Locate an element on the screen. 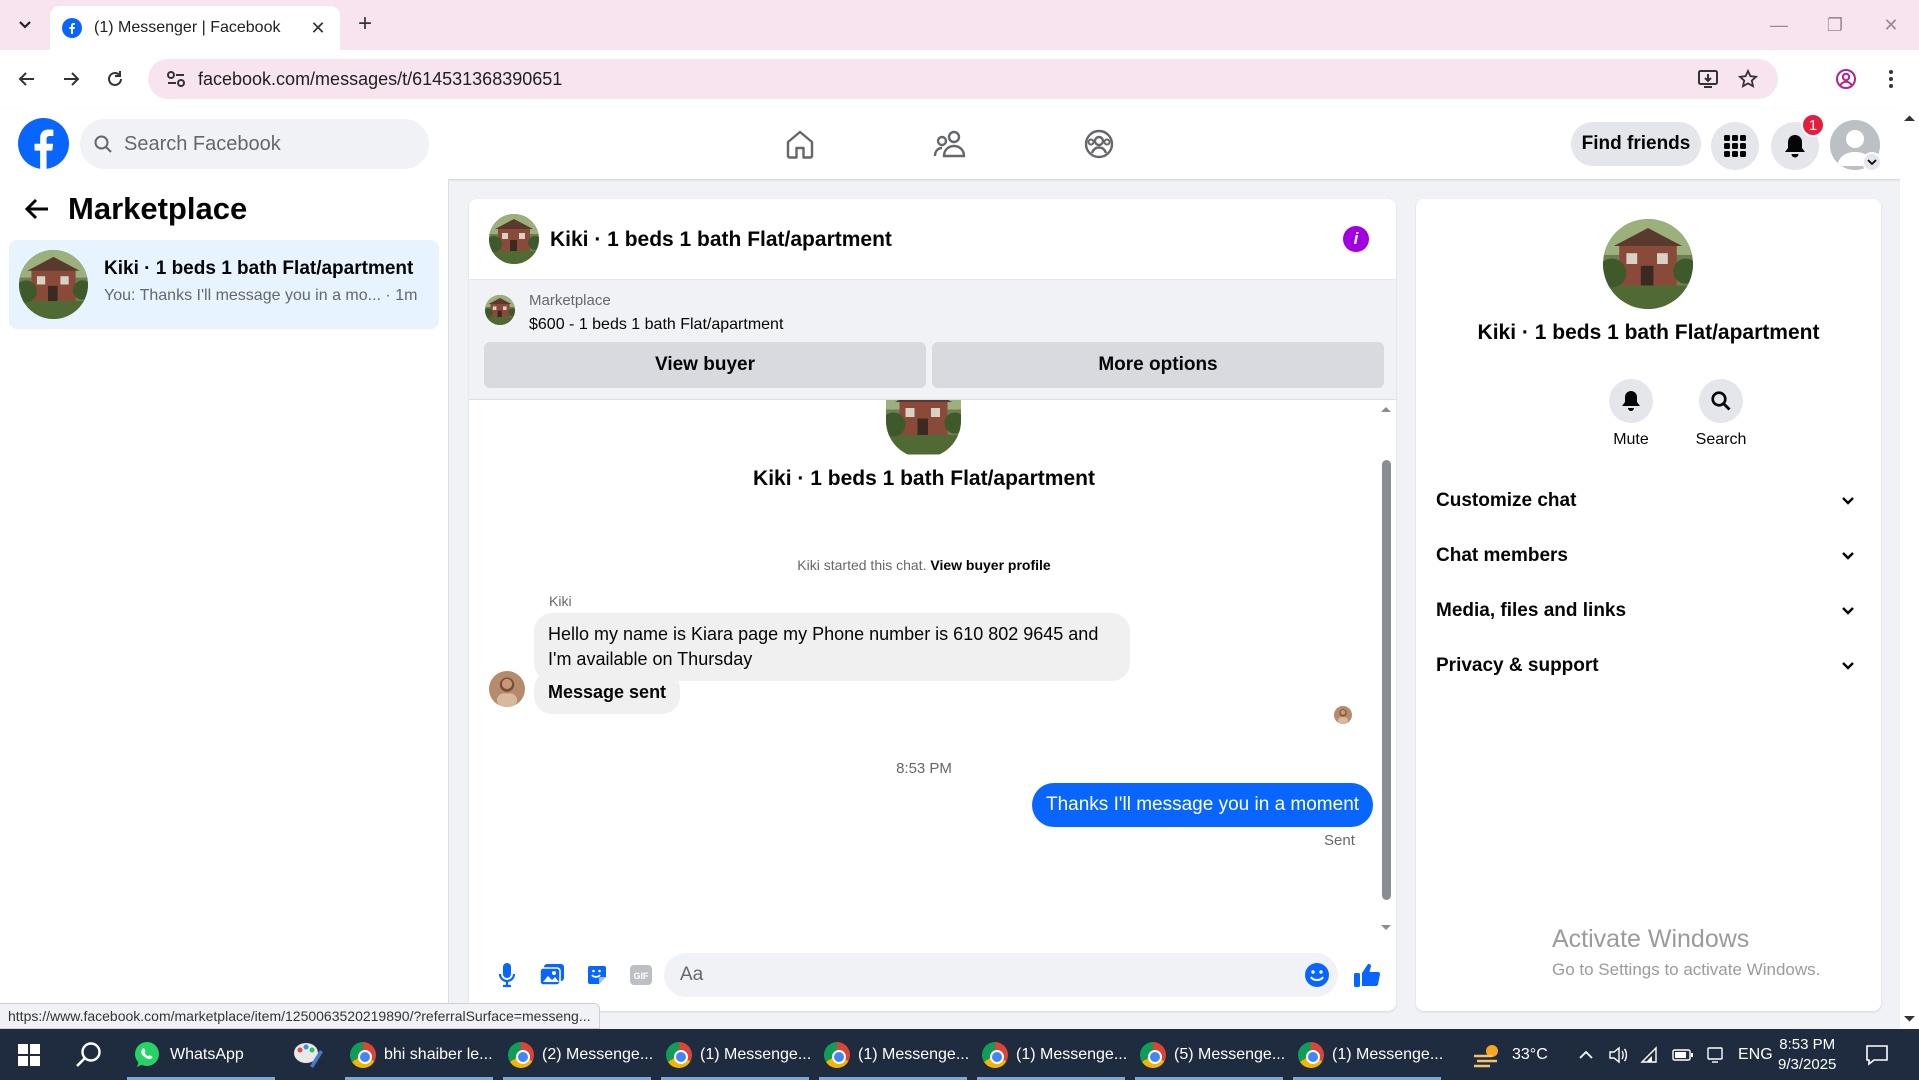  install-app-button is located at coordinates (1708, 79).